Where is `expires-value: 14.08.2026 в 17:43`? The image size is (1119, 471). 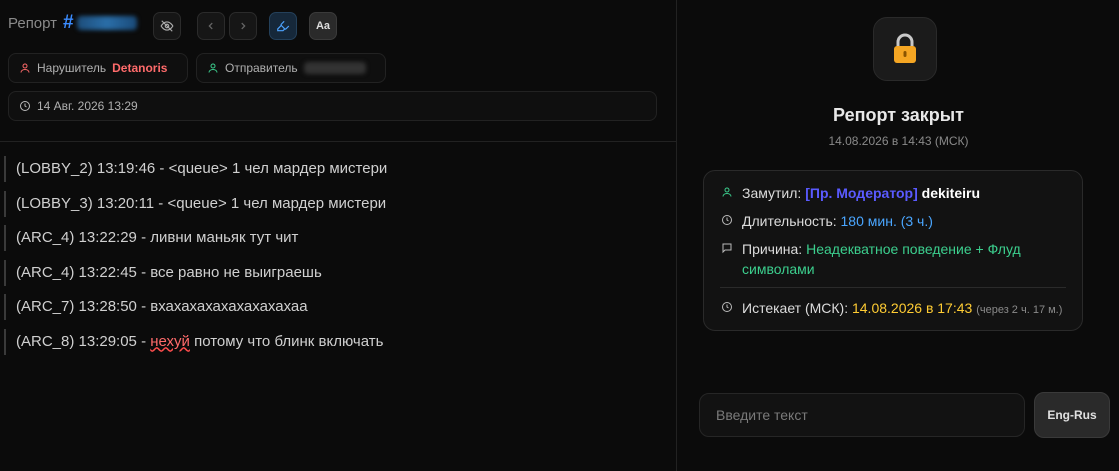
expires-value: 14.08.2026 в 17:43 is located at coordinates (912, 308).